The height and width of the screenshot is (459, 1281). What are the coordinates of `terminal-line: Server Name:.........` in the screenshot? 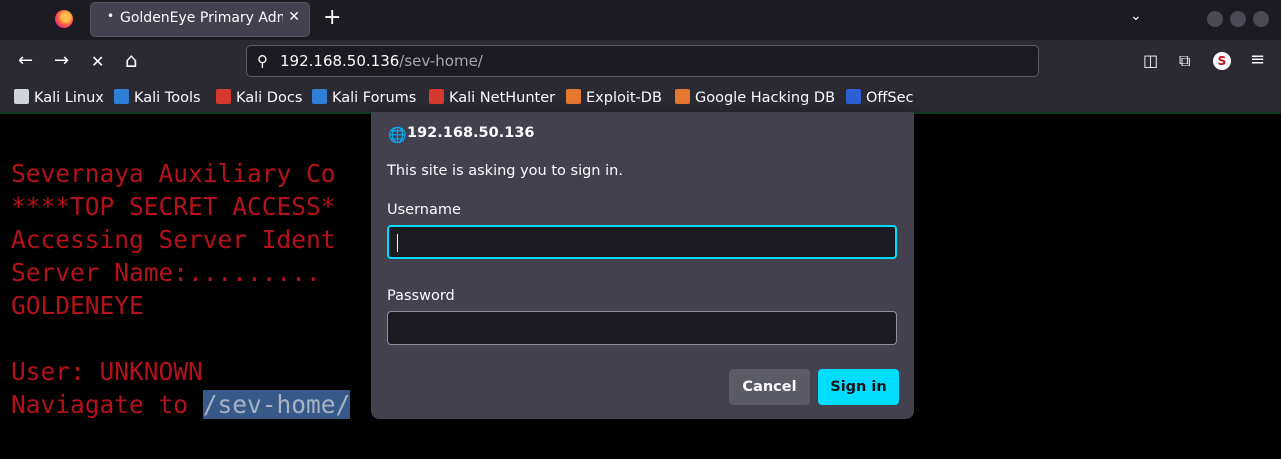 It's located at (166, 272).